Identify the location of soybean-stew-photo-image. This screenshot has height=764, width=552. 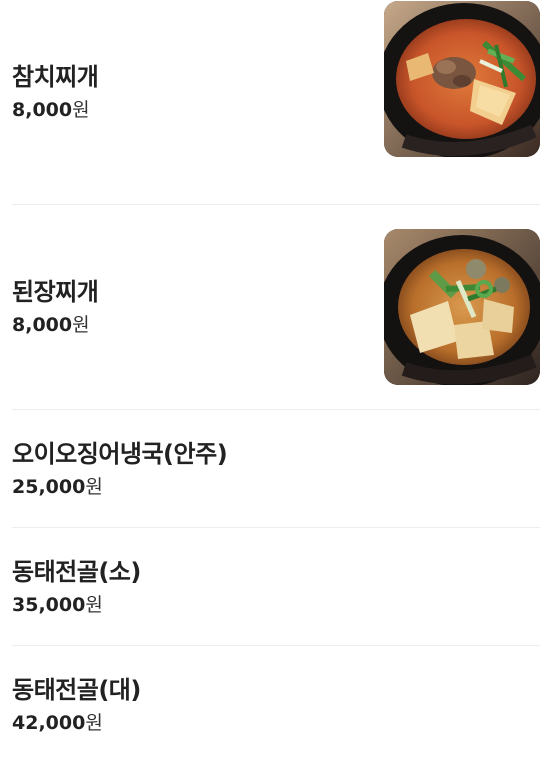
(462, 307).